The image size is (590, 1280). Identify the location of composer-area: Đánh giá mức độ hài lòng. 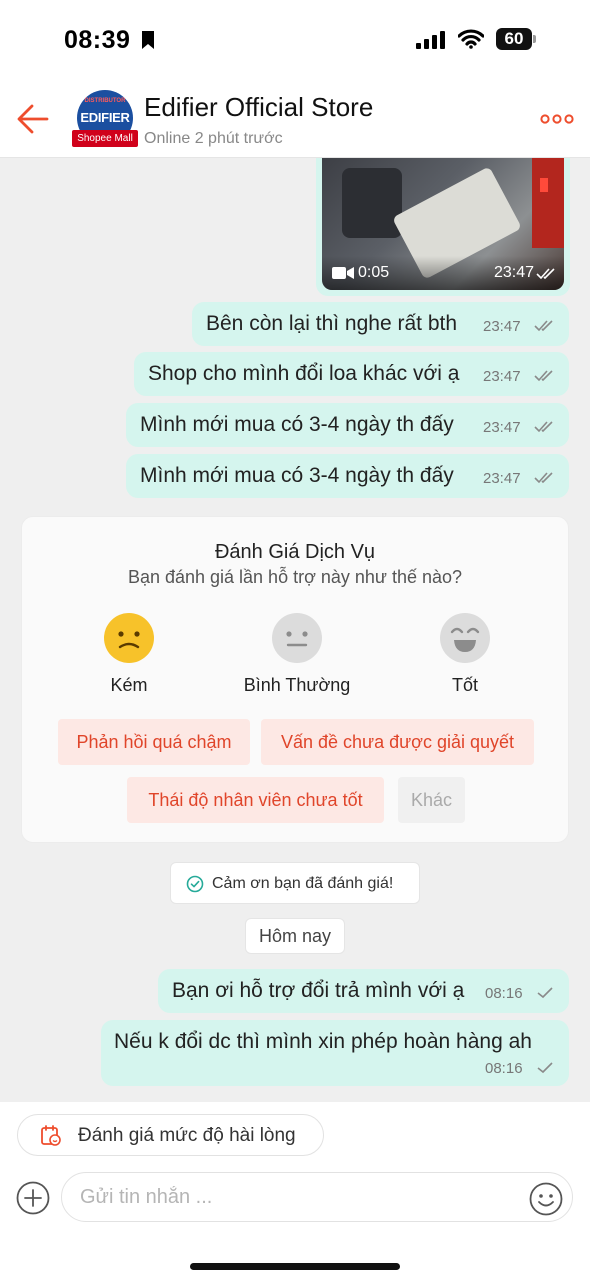
(295, 1191).